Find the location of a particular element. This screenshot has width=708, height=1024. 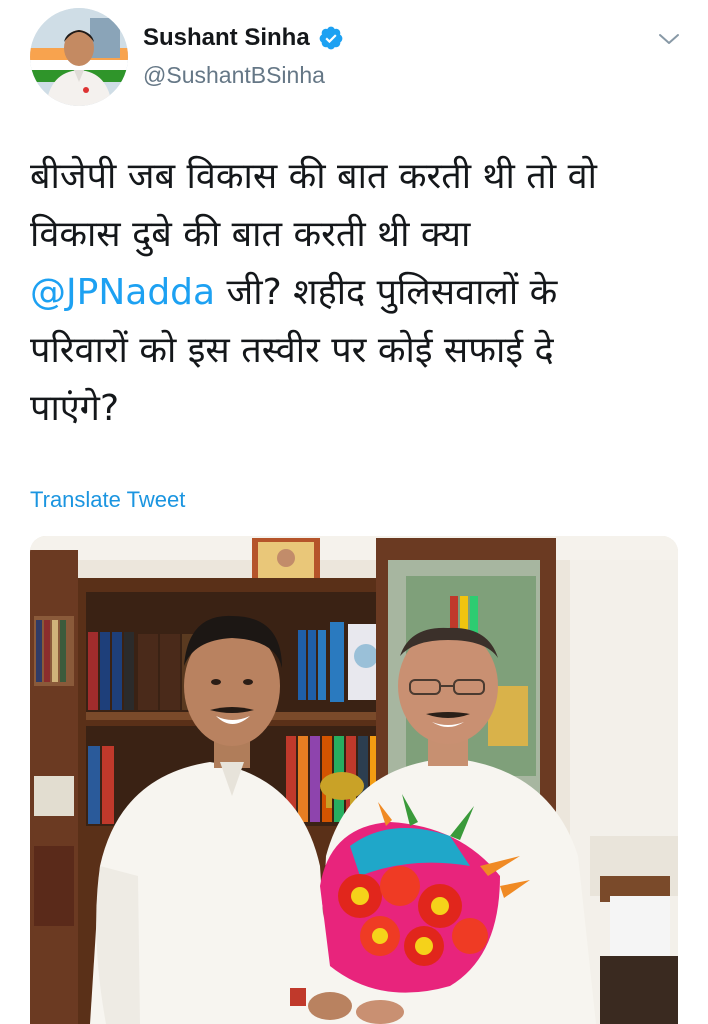

mention-link: @JPNadda is located at coordinates (122, 292).